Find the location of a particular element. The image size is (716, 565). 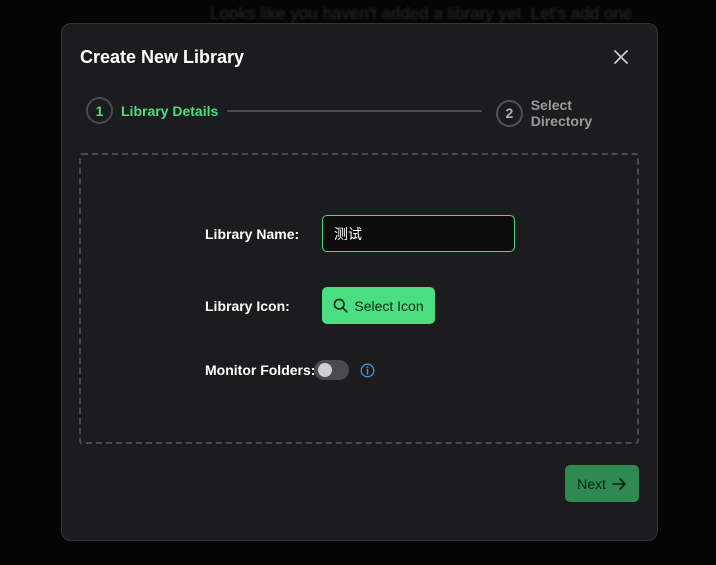

stepper: 1 Library Details 2 Select Directory is located at coordinates (361, 113).